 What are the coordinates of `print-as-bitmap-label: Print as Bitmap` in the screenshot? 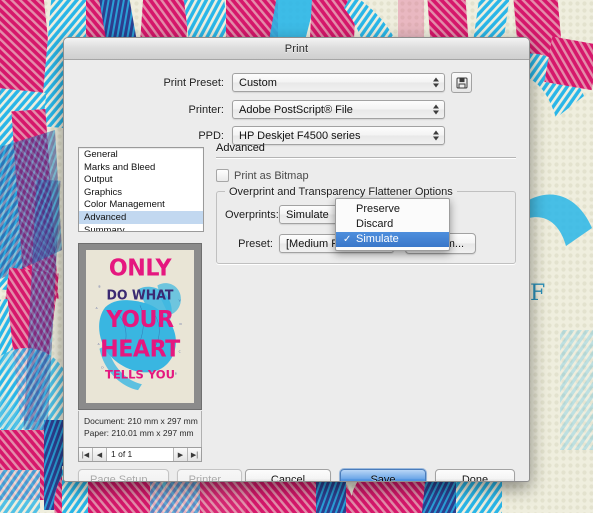 It's located at (271, 175).